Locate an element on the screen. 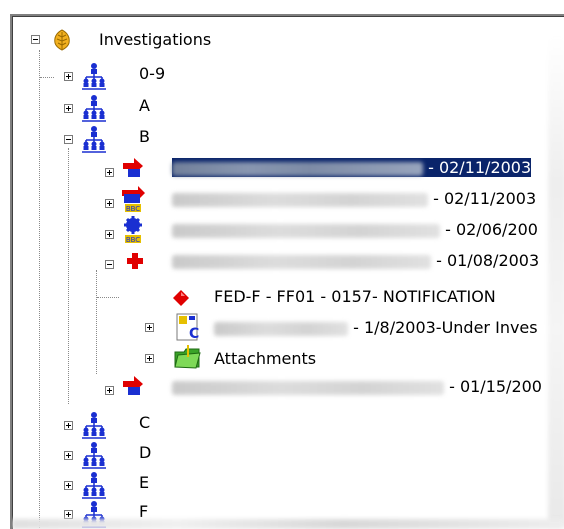  collapse-toggle-investigations is located at coordinates (35, 39).